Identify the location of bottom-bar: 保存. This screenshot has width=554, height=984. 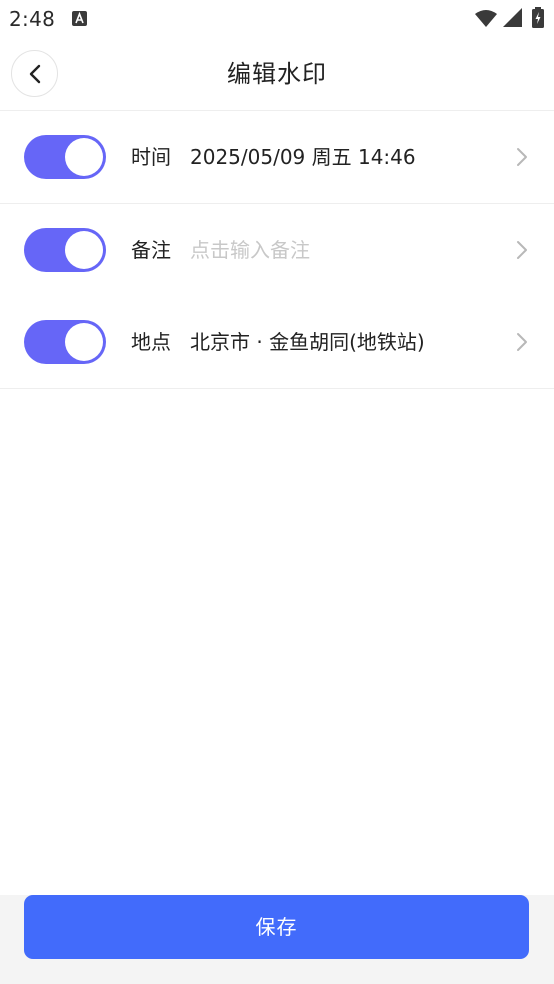
(277, 939).